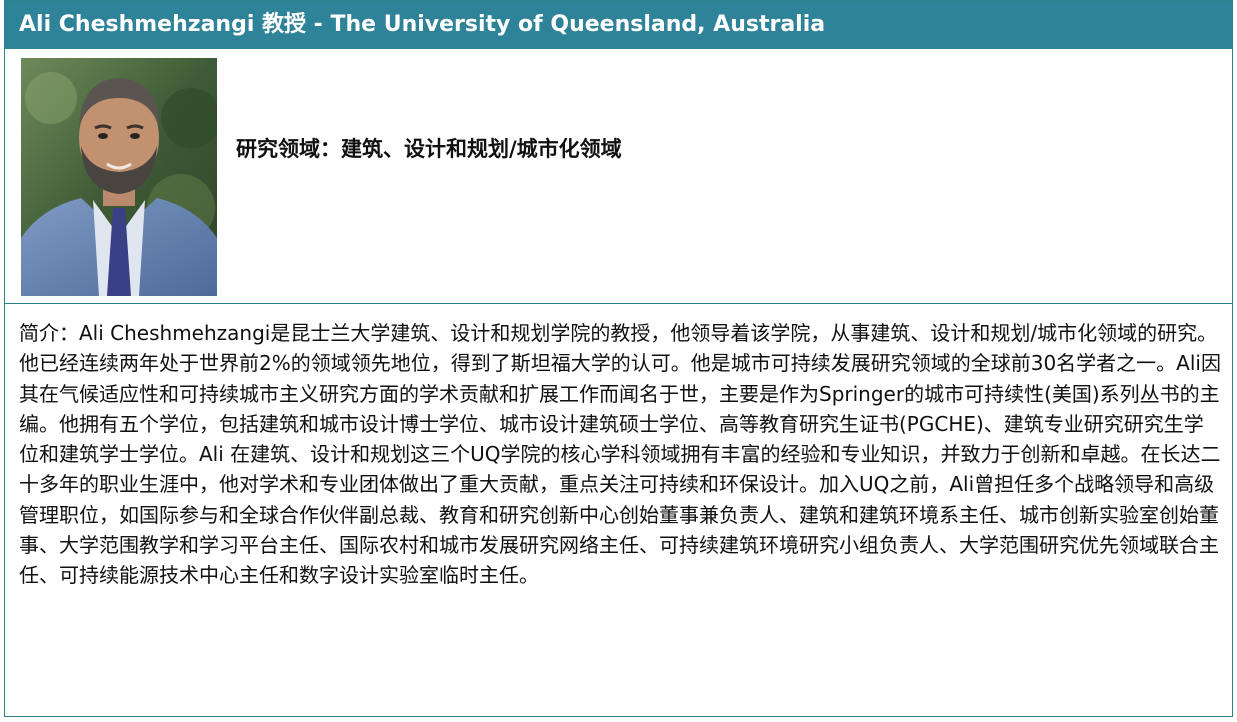 The height and width of the screenshot is (722, 1237). What do you see at coordinates (429, 149) in the screenshot?
I see `research-field-label: 研究领域：建筑、设计和规划/城市化领域` at bounding box center [429, 149].